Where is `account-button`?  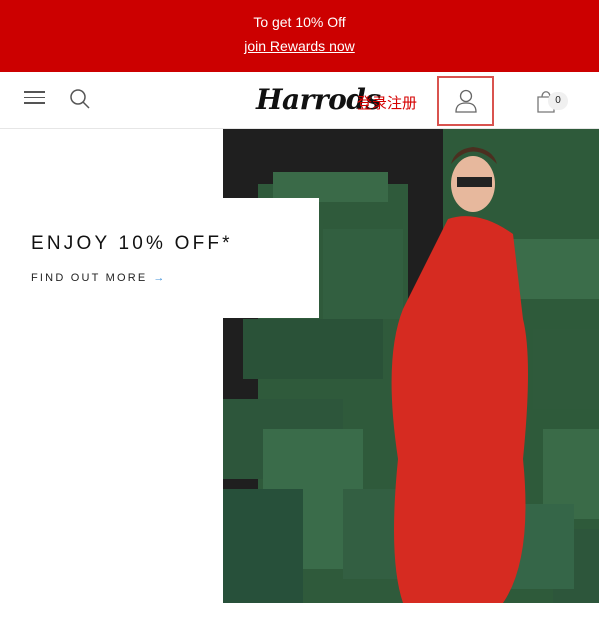 account-button is located at coordinates (465, 101).